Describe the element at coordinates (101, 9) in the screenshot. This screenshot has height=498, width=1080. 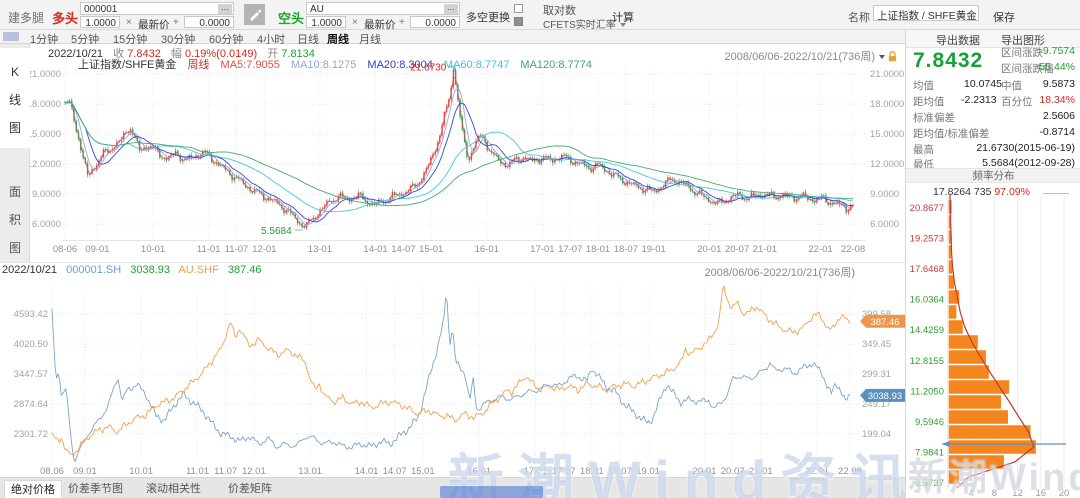
I see `long-code-value: 000001` at that location.